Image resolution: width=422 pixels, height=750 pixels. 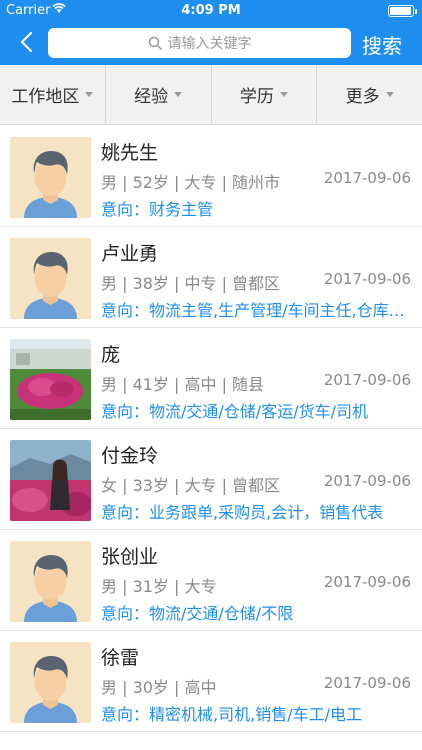 I want to click on filter-label: 学历, so click(x=256, y=97).